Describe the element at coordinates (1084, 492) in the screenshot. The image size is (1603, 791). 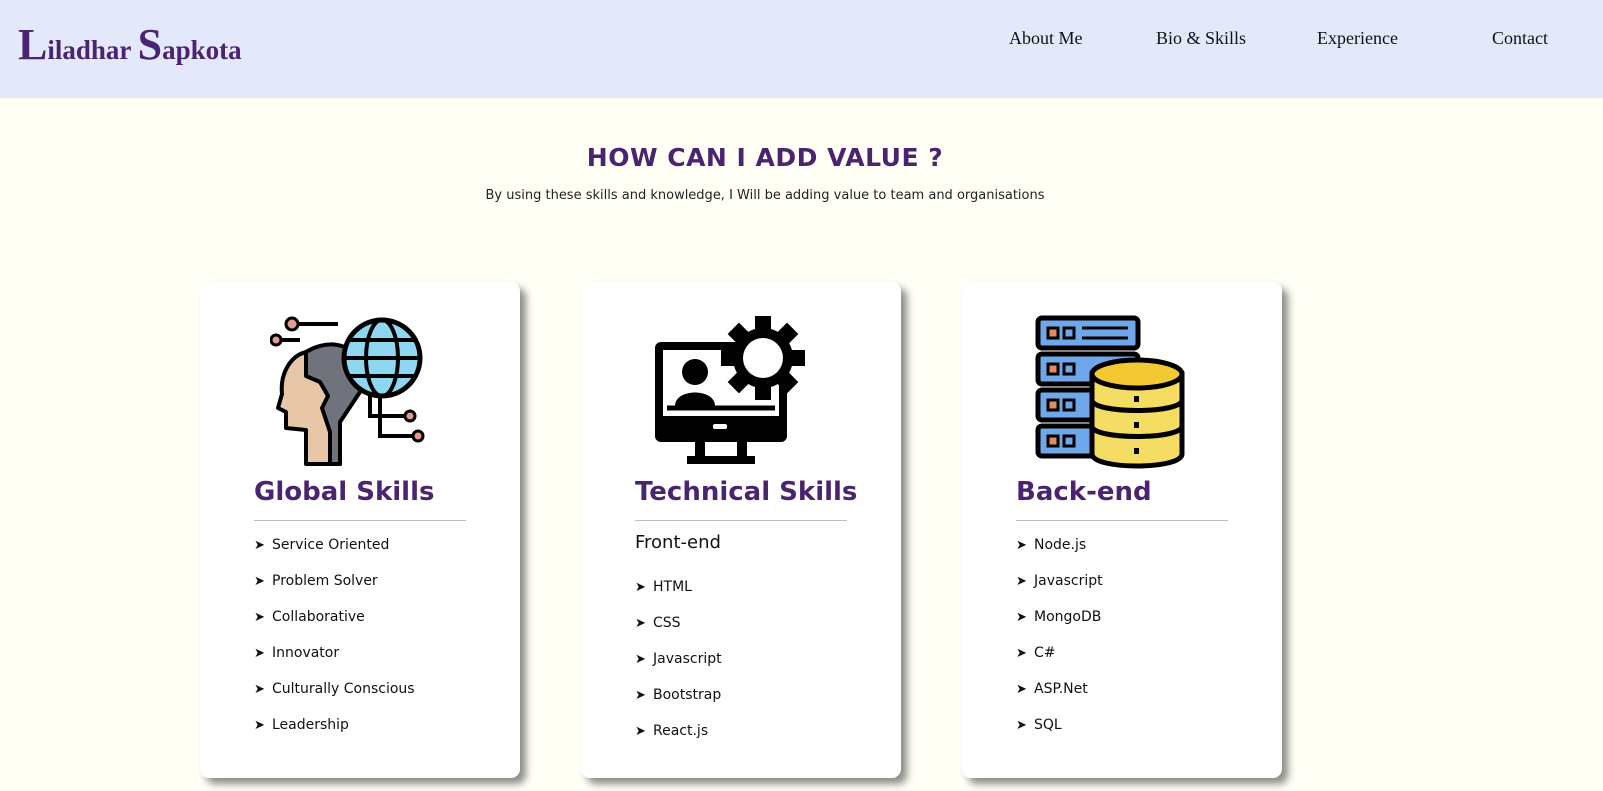
I see `card-title: Back-end` at that location.